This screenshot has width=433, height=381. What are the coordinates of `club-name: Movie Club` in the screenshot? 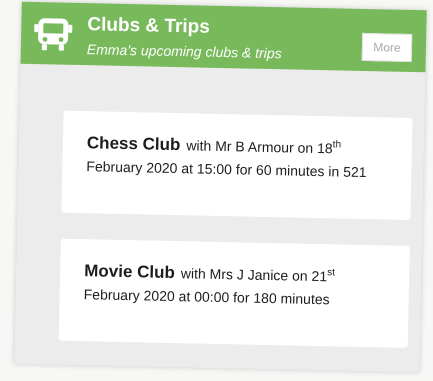 It's located at (130, 272).